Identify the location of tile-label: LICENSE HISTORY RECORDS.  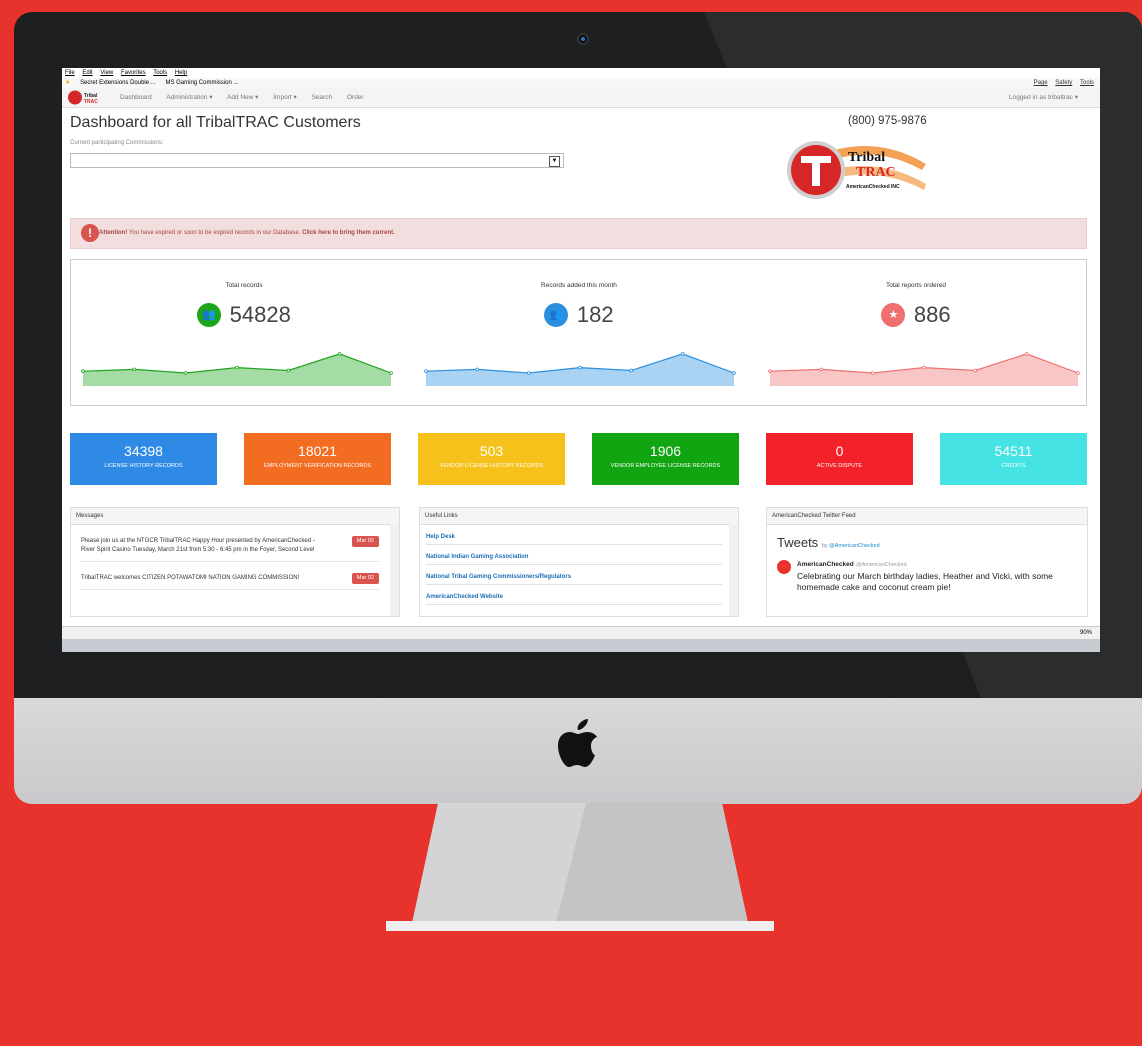
(143, 466).